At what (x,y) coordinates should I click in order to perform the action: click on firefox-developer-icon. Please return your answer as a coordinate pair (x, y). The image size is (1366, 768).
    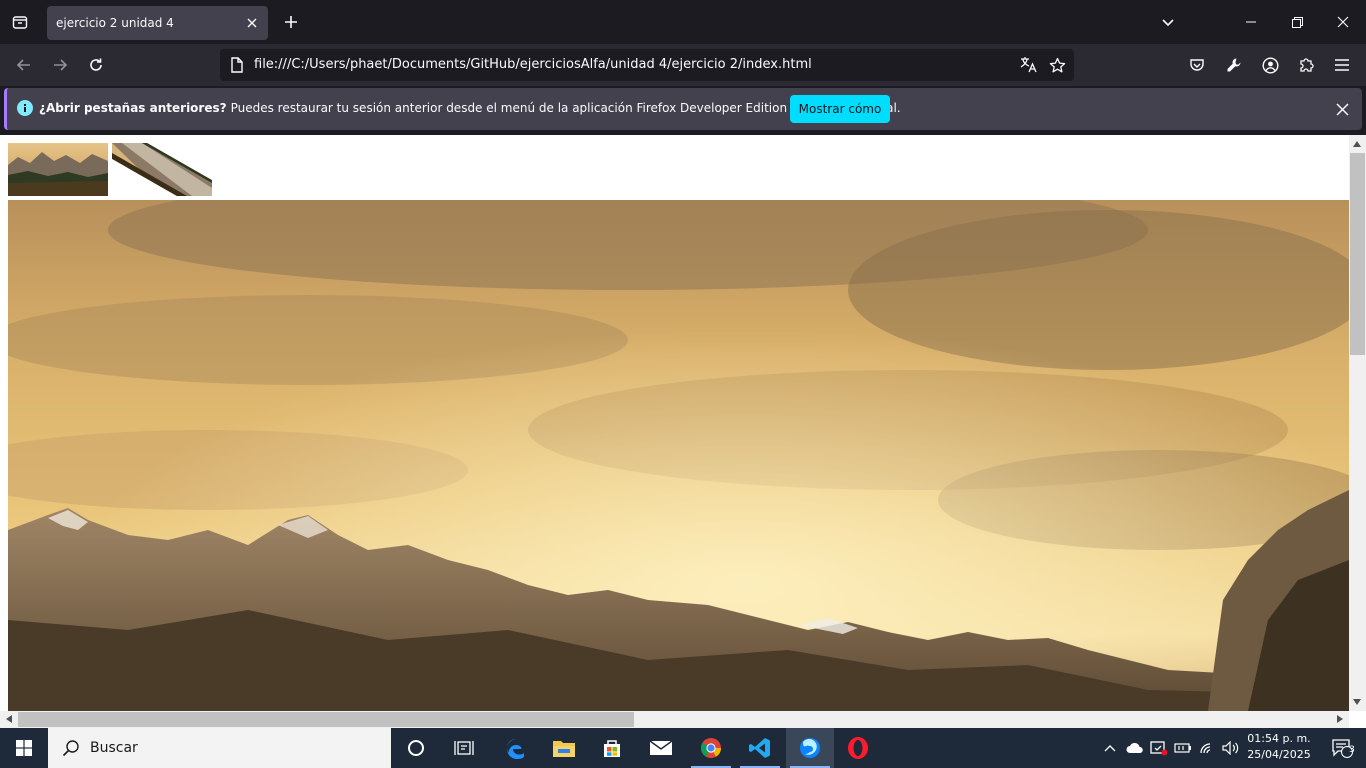
    Looking at the image, I should click on (810, 748).